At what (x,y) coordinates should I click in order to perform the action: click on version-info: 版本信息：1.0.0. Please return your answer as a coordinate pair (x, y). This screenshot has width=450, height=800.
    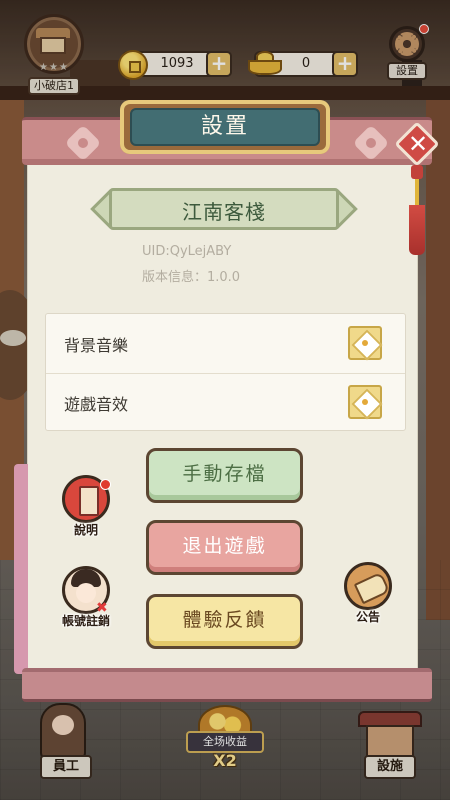
    Looking at the image, I should click on (191, 277).